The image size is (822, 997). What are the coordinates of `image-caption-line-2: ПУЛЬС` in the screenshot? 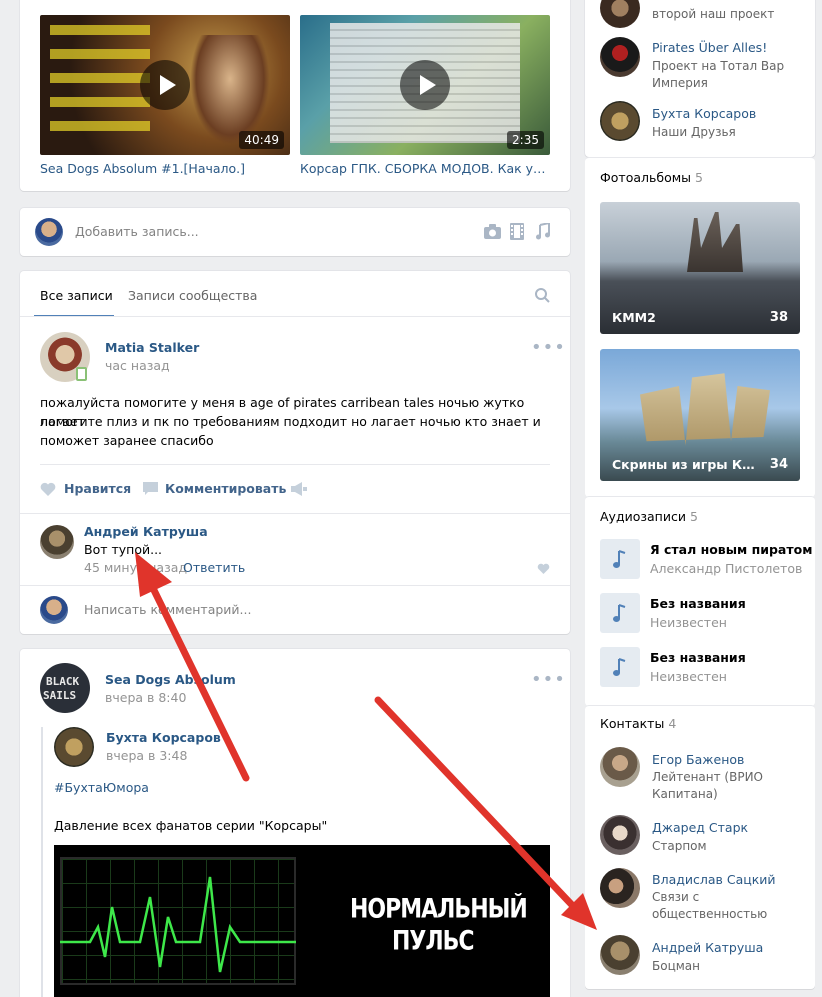 It's located at (433, 941).